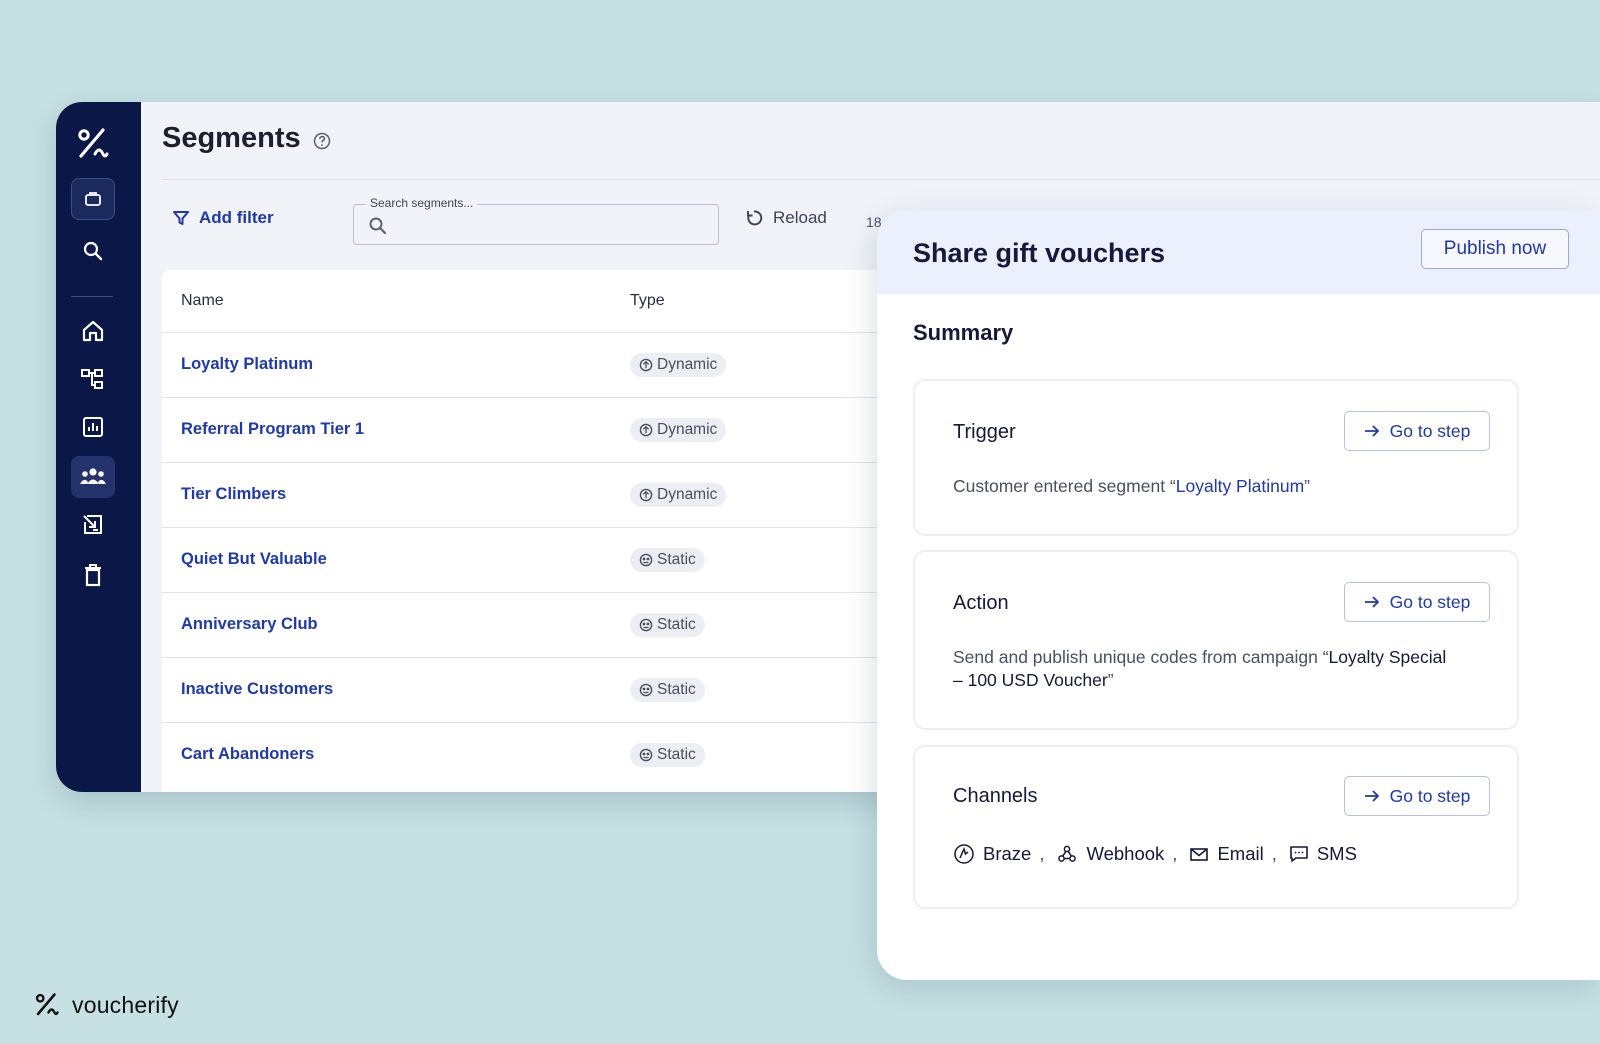 The height and width of the screenshot is (1044, 1600). I want to click on channels-list: Braze , Webhook , Email , SMS, so click(1155, 854).